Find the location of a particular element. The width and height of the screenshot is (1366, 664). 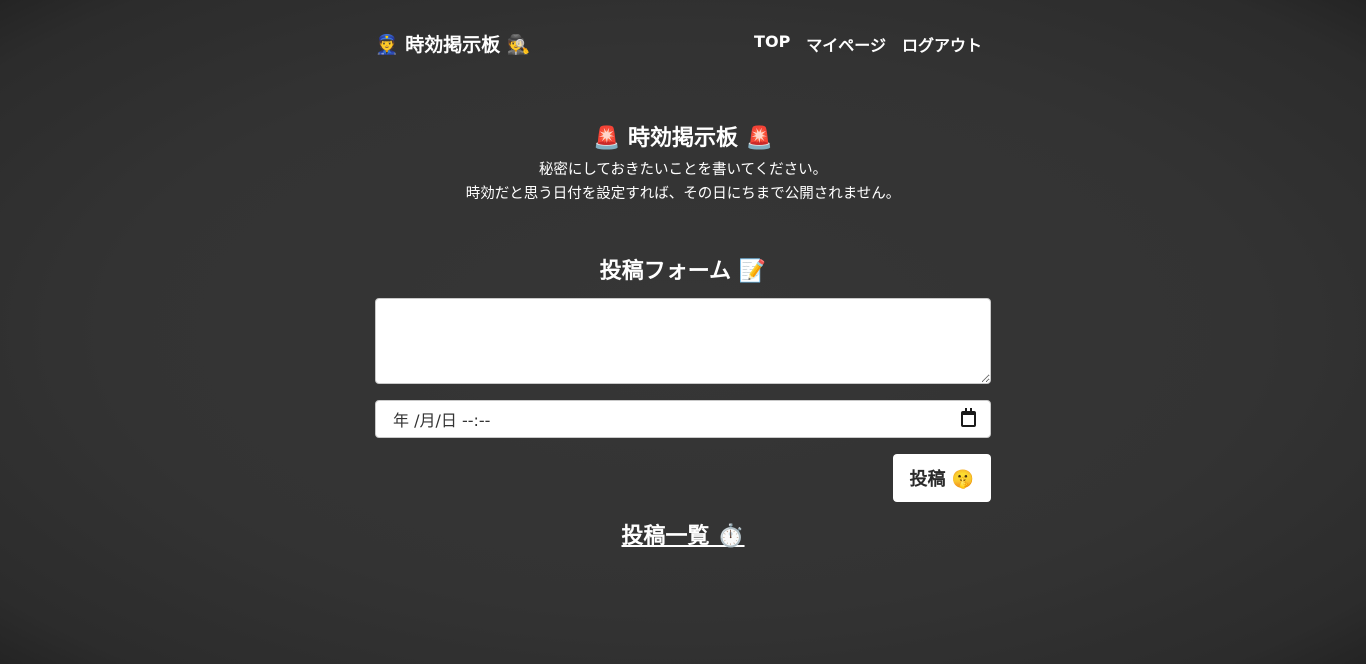

nav-top-link: TOP is located at coordinates (772, 44).